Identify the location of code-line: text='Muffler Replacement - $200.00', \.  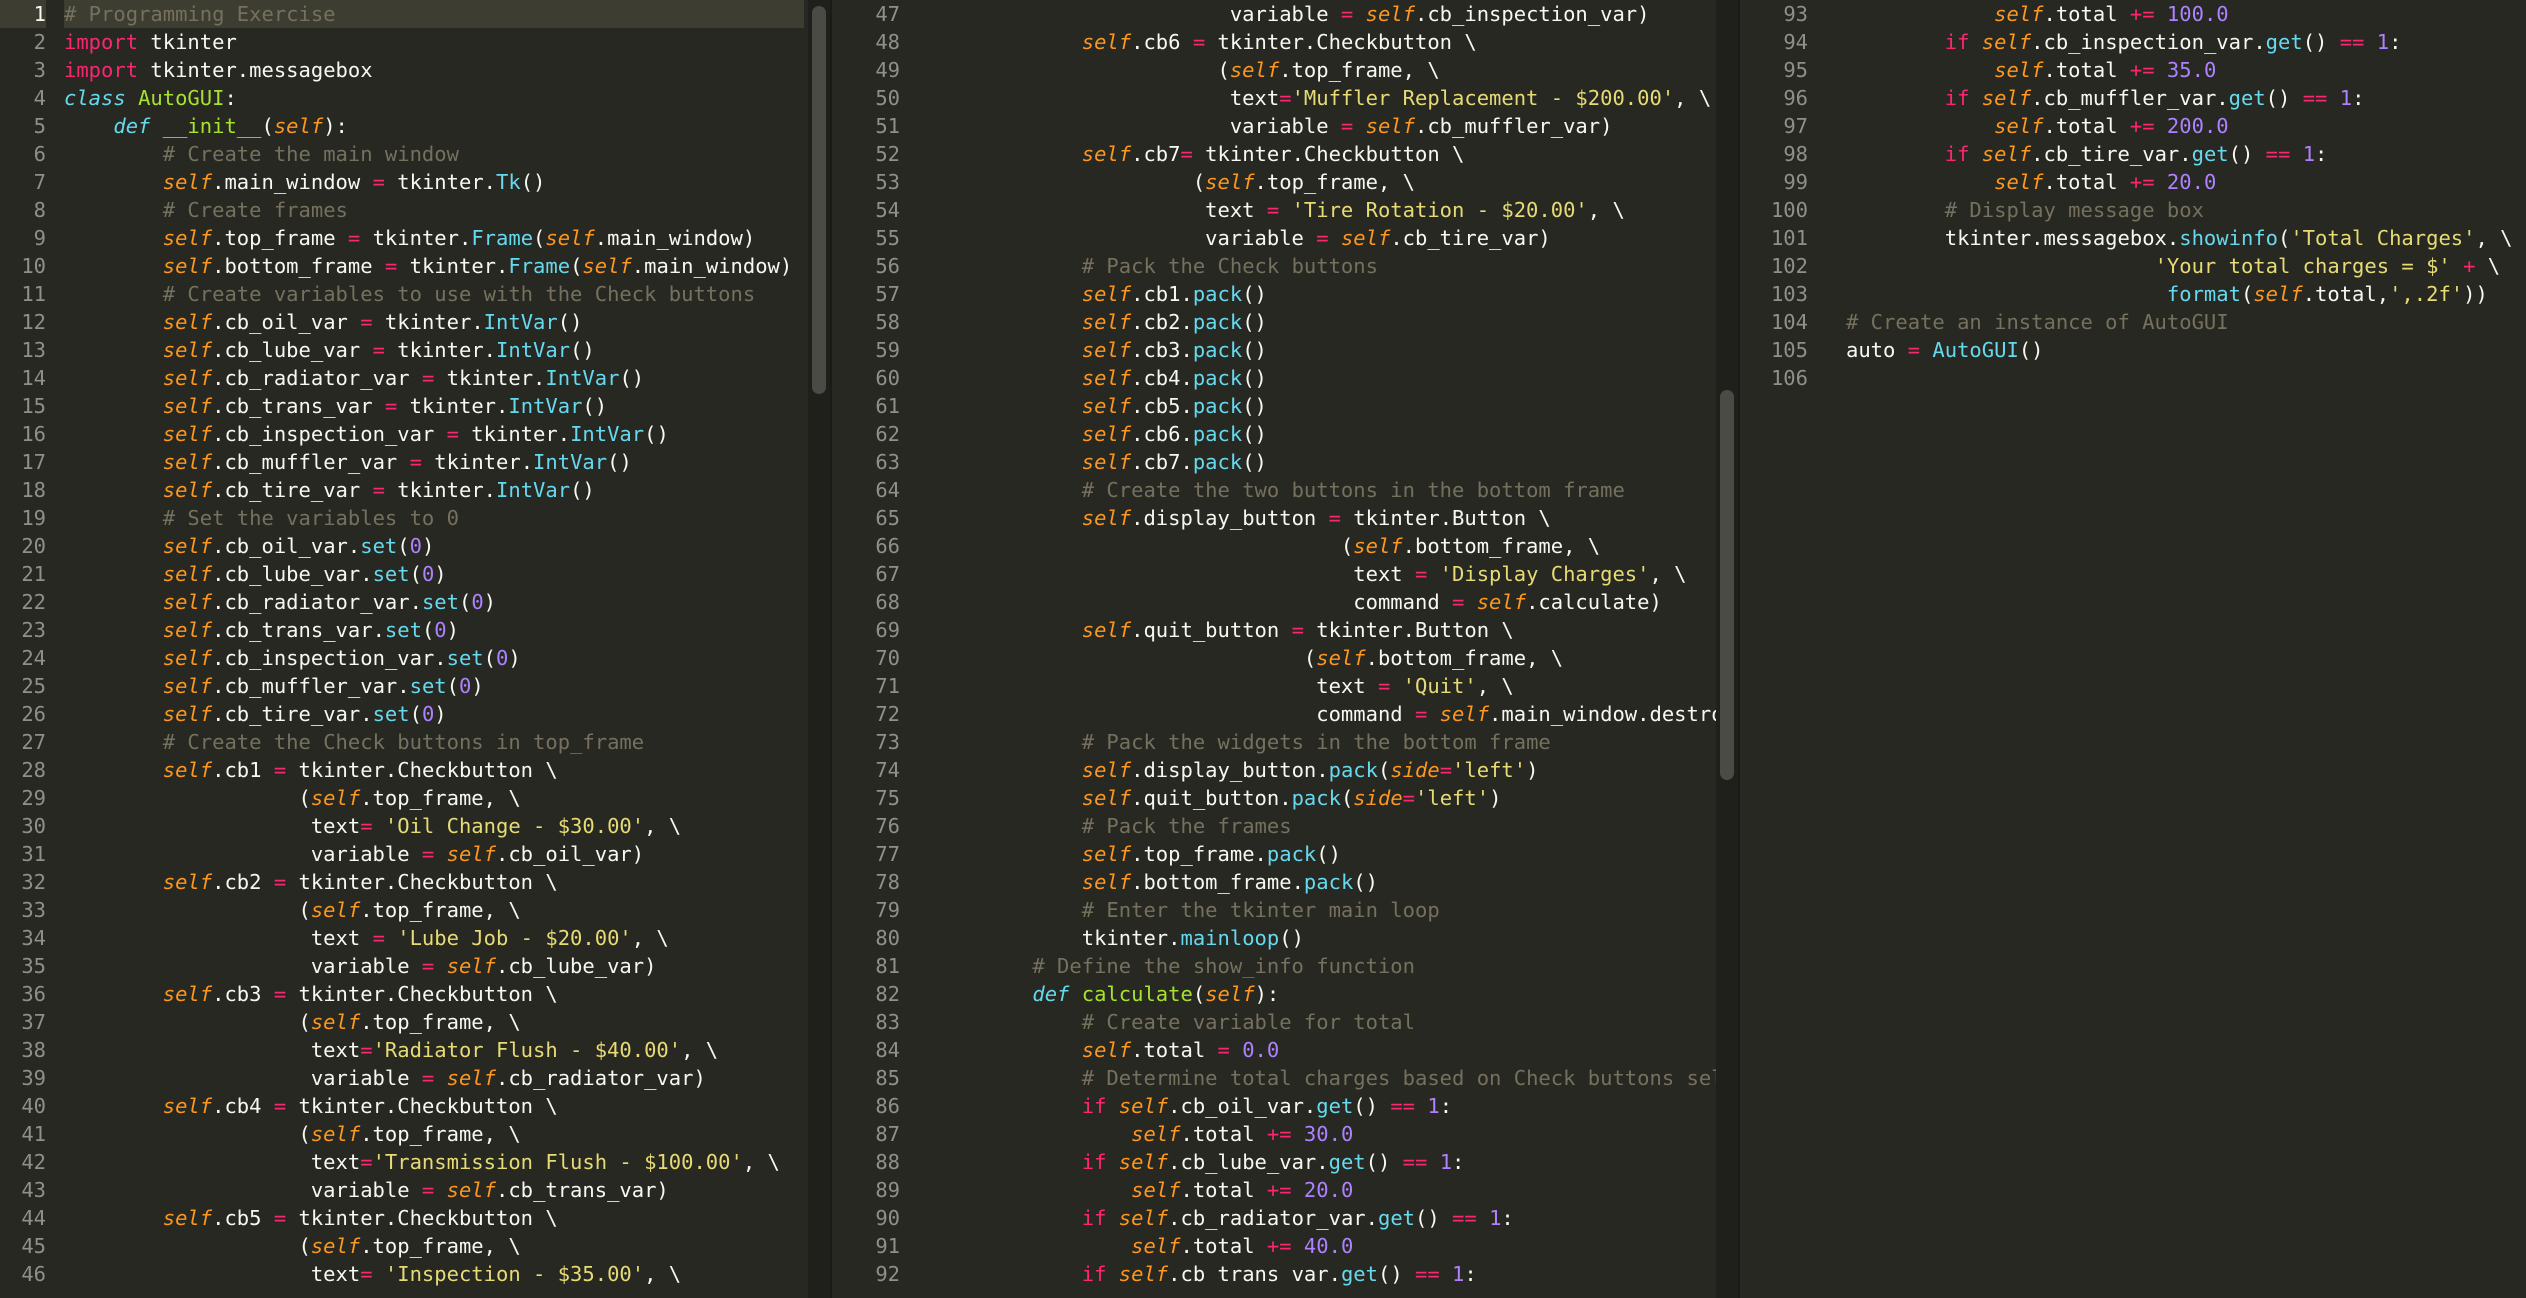
(1349, 98).